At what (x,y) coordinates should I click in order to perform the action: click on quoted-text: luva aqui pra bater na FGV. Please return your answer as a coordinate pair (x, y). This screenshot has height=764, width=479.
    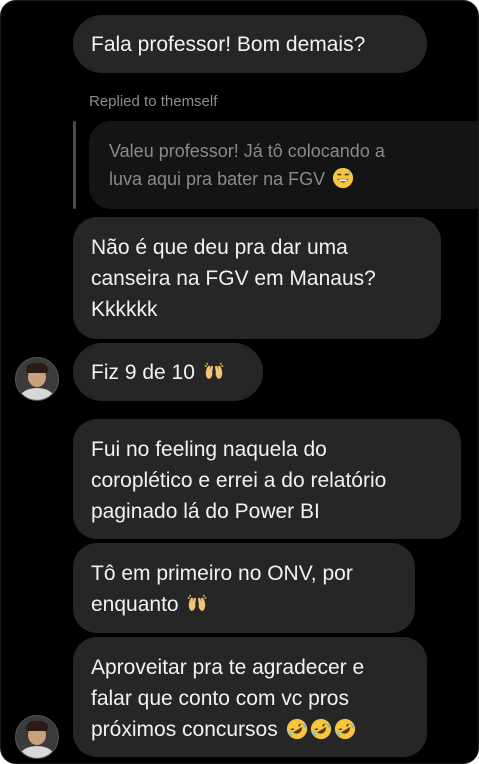
    Looking at the image, I should click on (217, 179).